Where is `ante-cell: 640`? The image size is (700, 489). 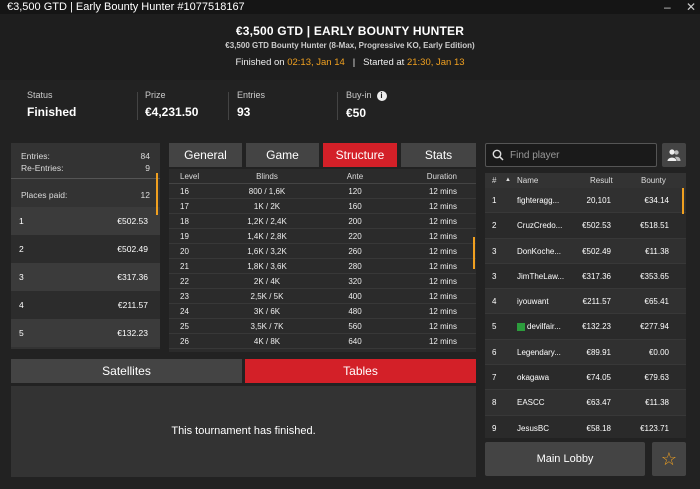
ante-cell: 640 is located at coordinates (355, 341).